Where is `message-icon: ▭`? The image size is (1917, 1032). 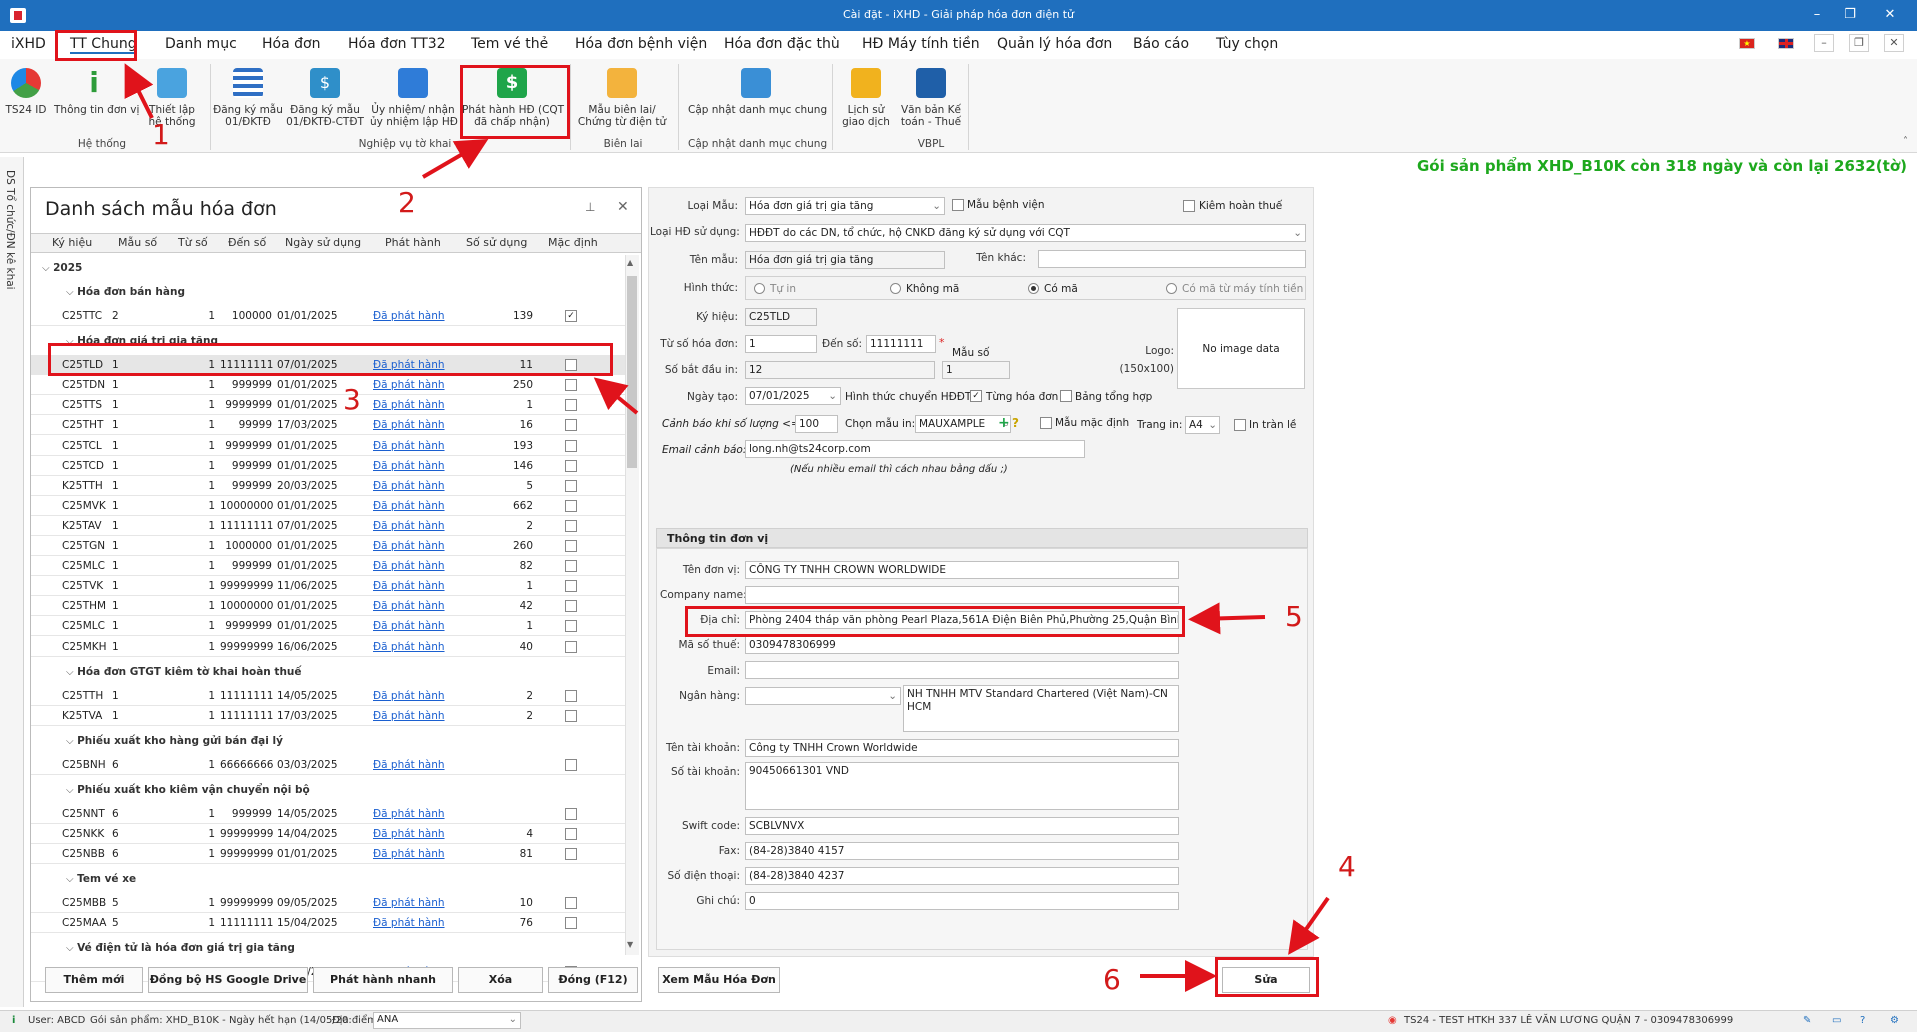
message-icon: ▭ is located at coordinates (1836, 1020).